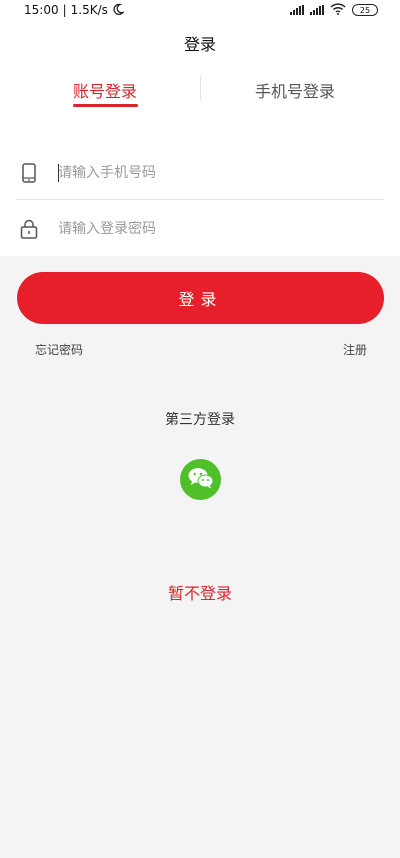 This screenshot has height=858, width=400. What do you see at coordinates (200, 298) in the screenshot?
I see `login-button: 登录` at bounding box center [200, 298].